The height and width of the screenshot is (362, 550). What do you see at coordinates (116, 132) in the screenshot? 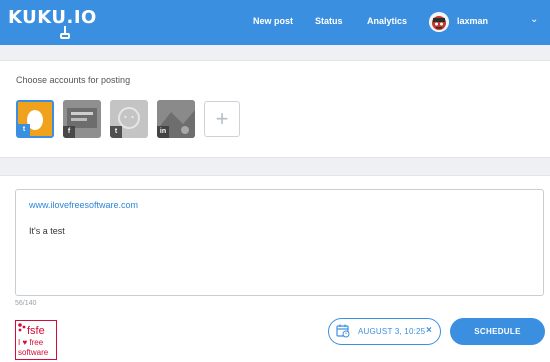
I see `tumblr-icon: t` at bounding box center [116, 132].